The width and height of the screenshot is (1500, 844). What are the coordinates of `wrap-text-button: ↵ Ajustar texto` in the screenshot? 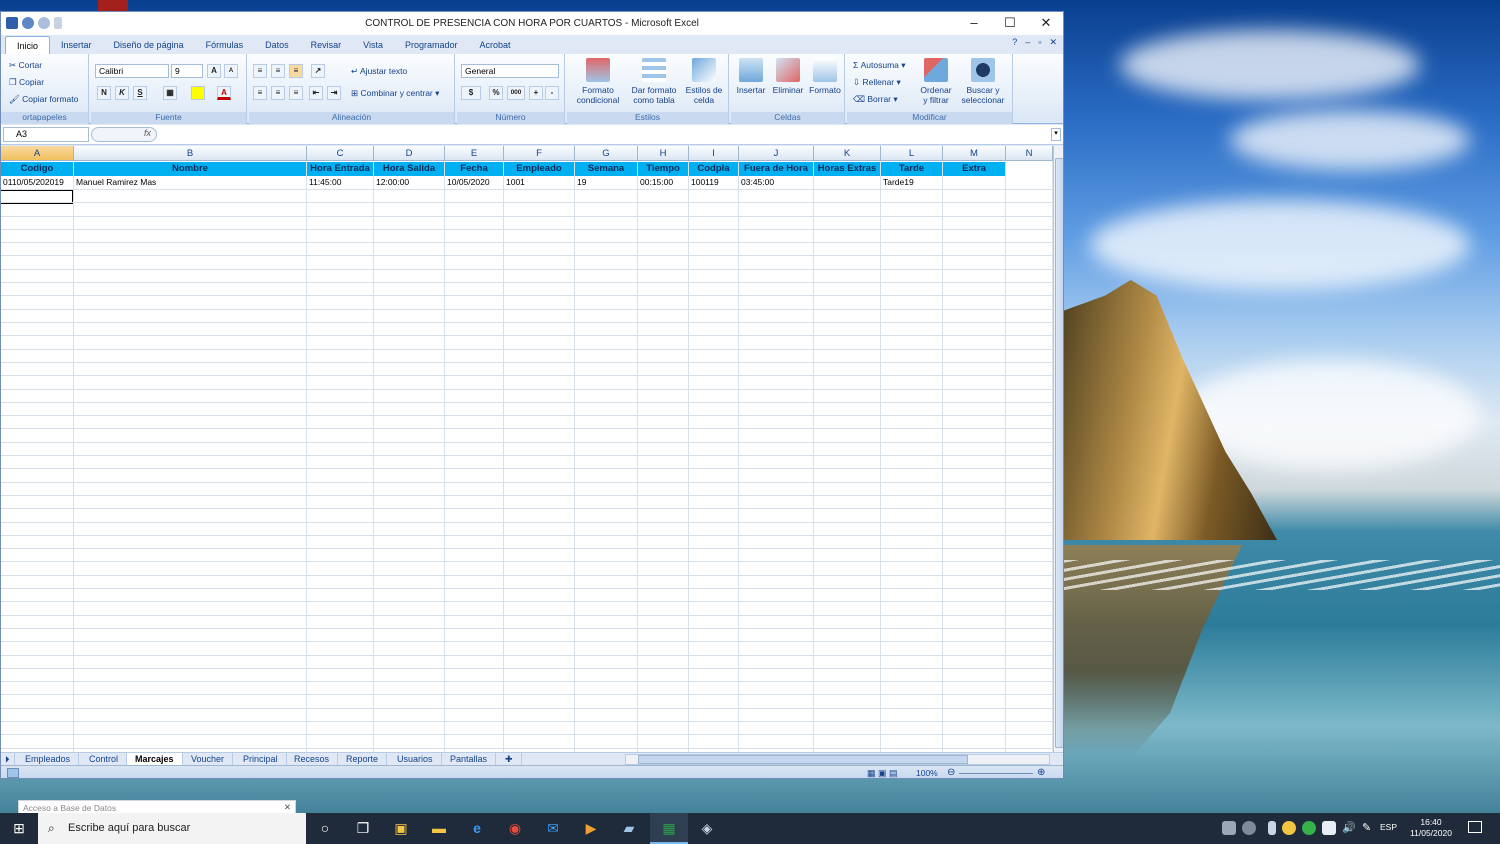 It's located at (379, 71).